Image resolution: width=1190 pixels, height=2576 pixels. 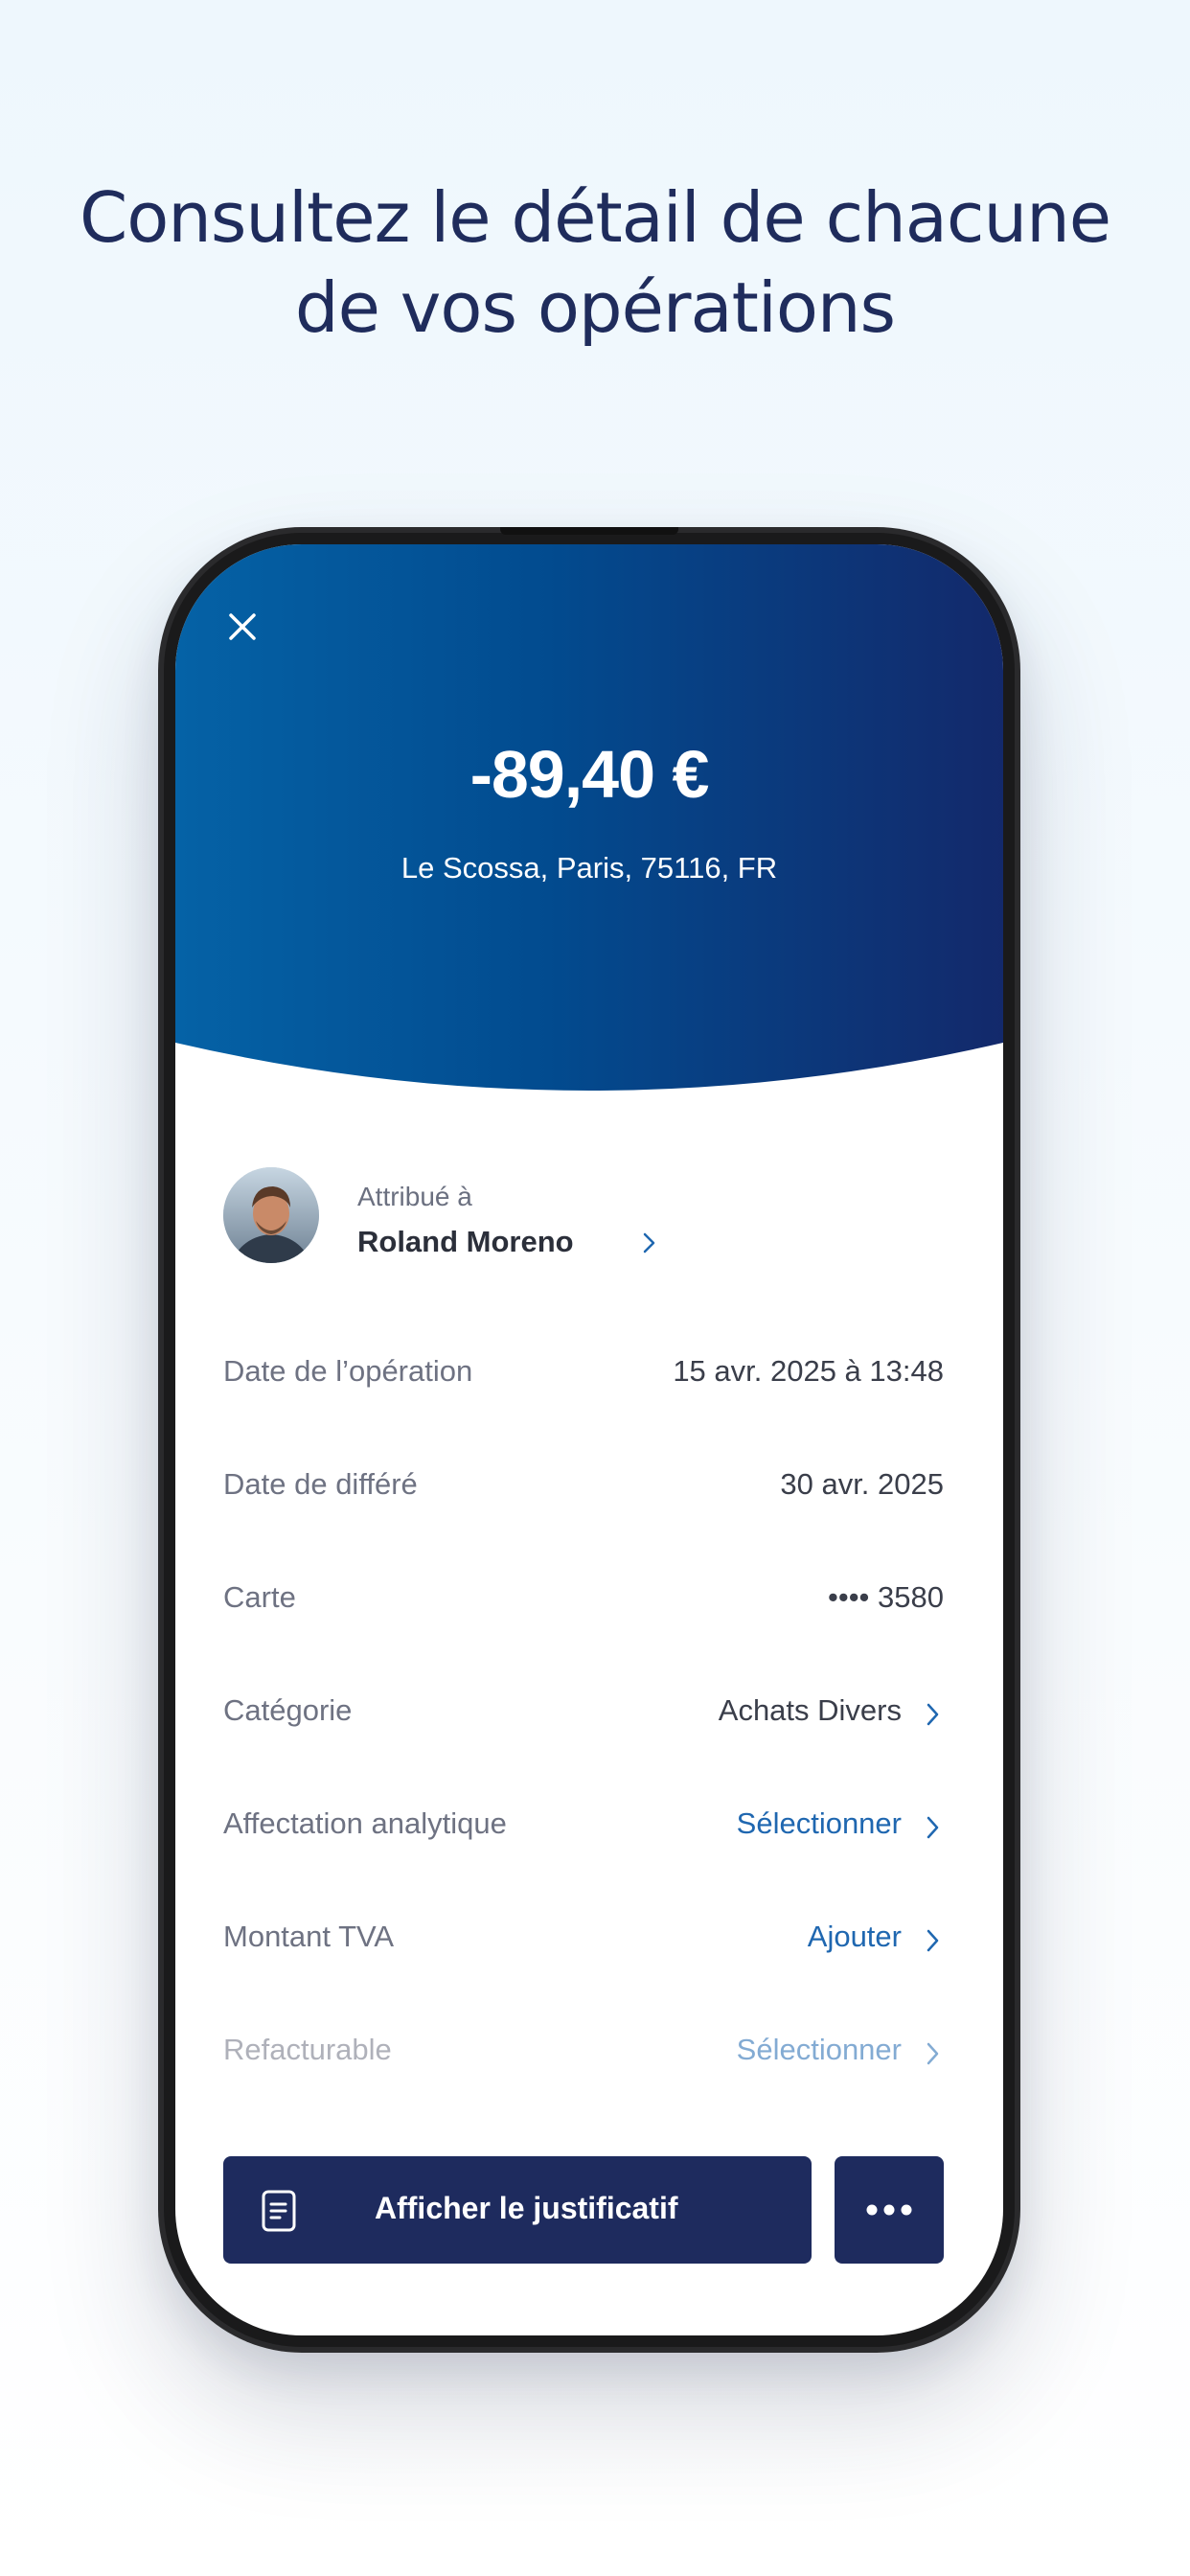 I want to click on add-link: Ajouter, so click(x=855, y=1937).